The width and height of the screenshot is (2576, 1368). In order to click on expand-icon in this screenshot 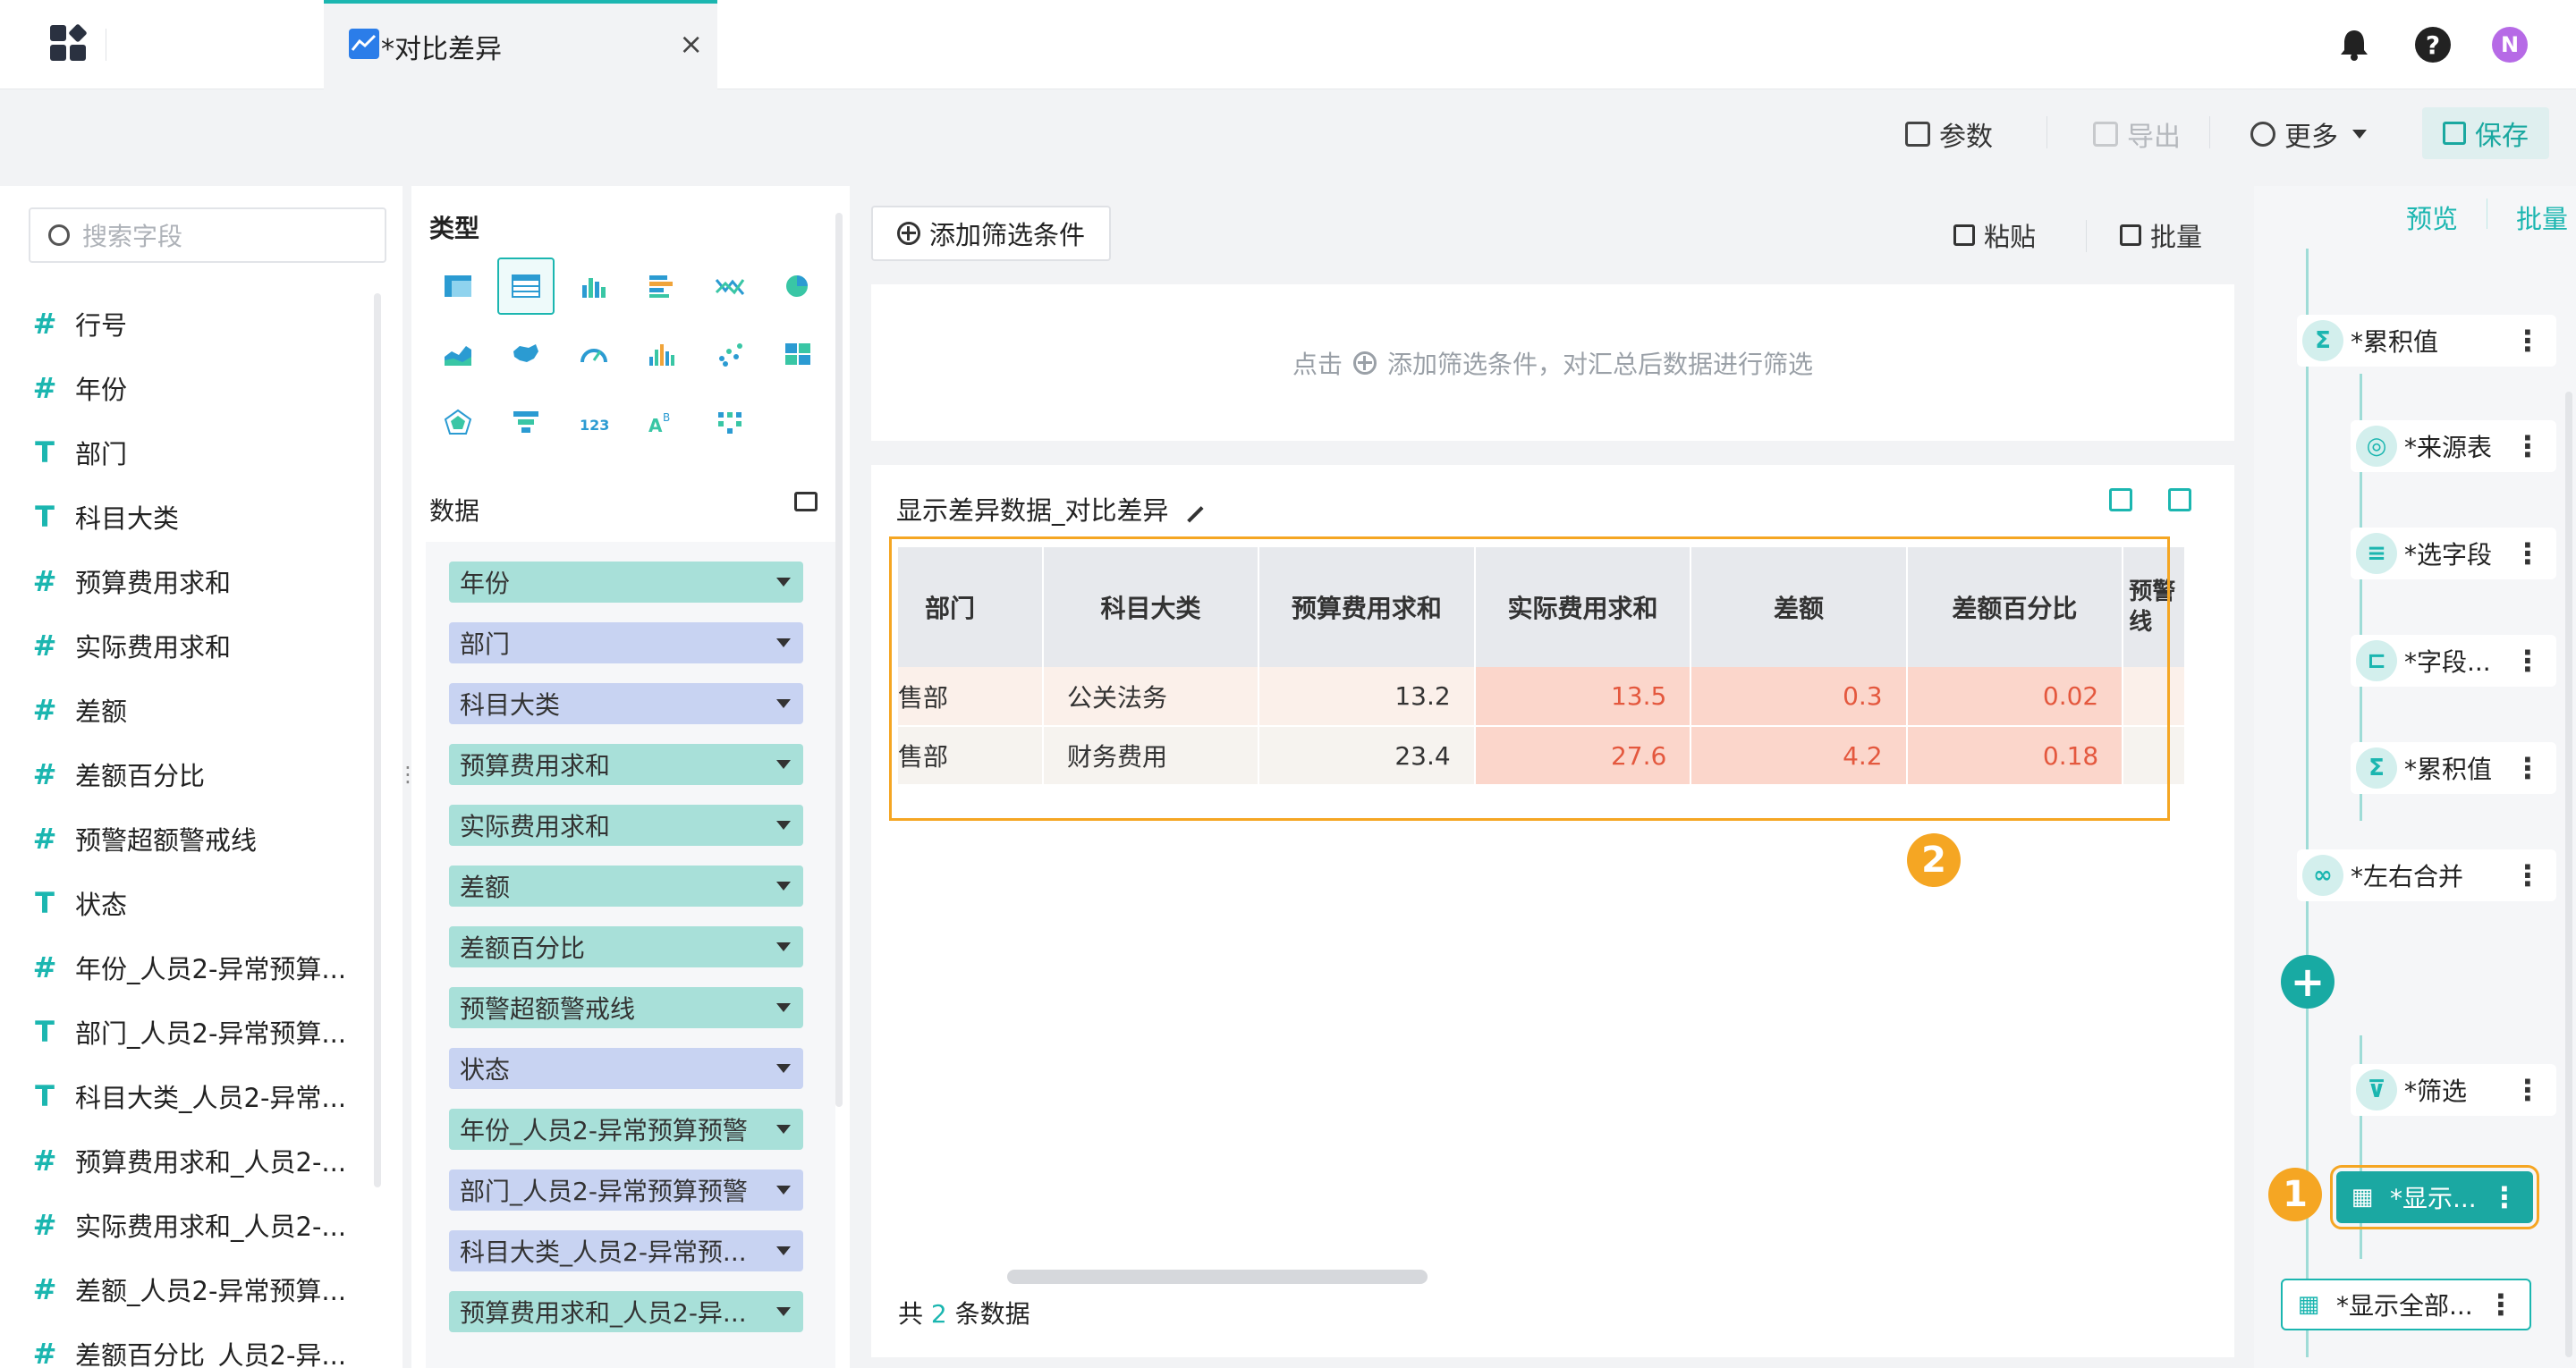, I will do `click(2179, 500)`.